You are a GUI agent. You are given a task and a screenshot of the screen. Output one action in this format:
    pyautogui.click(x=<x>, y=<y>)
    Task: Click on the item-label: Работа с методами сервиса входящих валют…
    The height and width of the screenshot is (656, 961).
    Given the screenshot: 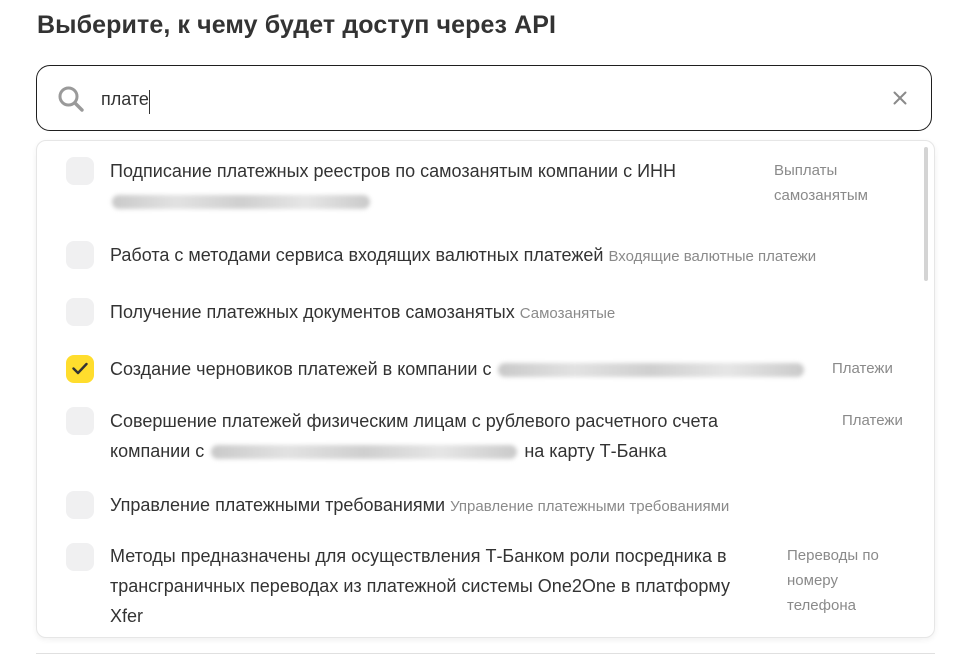 What is the action you would take?
    pyautogui.click(x=463, y=255)
    